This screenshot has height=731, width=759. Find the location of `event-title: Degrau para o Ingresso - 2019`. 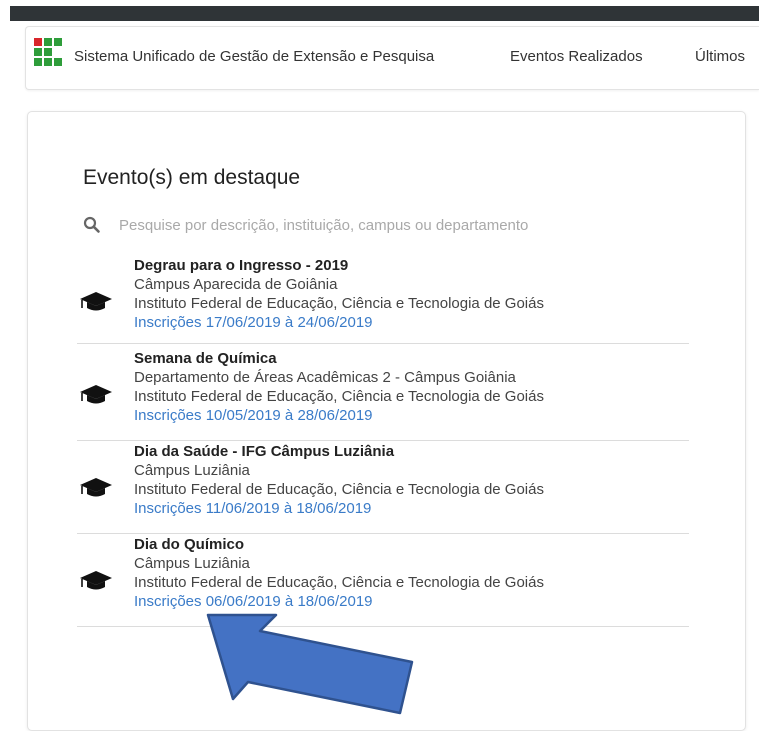

event-title: Degrau para o Ingresso - 2019 is located at coordinates (339, 265).